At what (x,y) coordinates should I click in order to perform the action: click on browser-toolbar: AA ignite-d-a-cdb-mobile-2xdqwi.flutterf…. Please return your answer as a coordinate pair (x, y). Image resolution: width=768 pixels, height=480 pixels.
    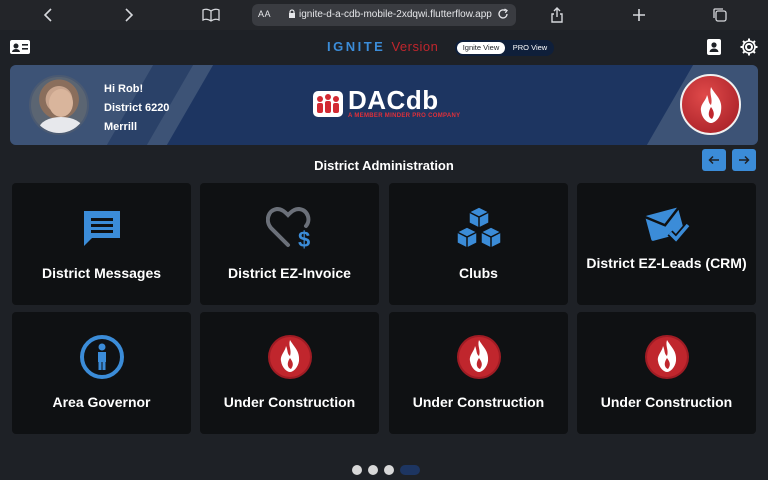
    Looking at the image, I should click on (384, 15).